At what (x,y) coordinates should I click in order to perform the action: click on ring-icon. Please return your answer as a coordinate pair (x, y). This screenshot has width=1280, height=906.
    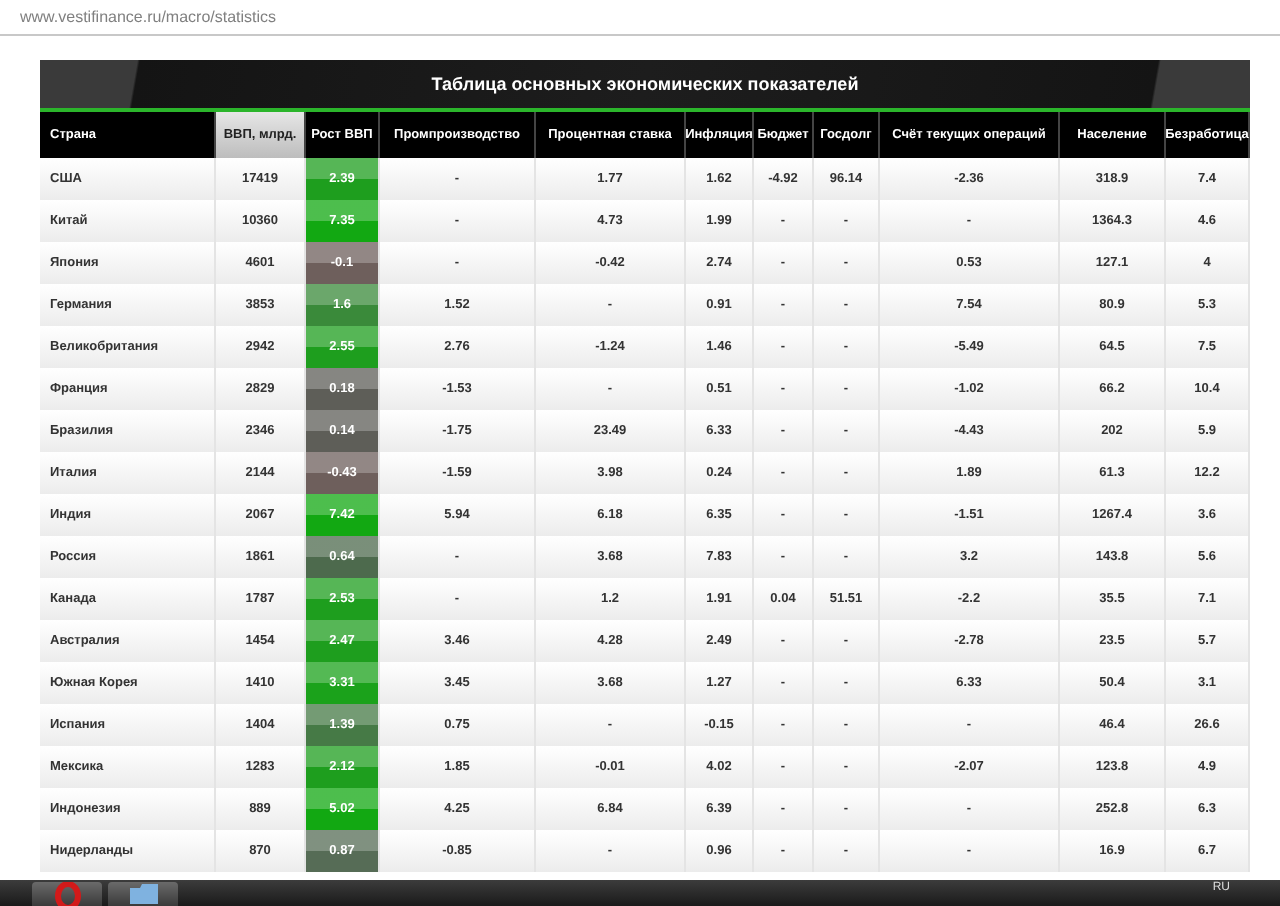
    Looking at the image, I should click on (67, 894).